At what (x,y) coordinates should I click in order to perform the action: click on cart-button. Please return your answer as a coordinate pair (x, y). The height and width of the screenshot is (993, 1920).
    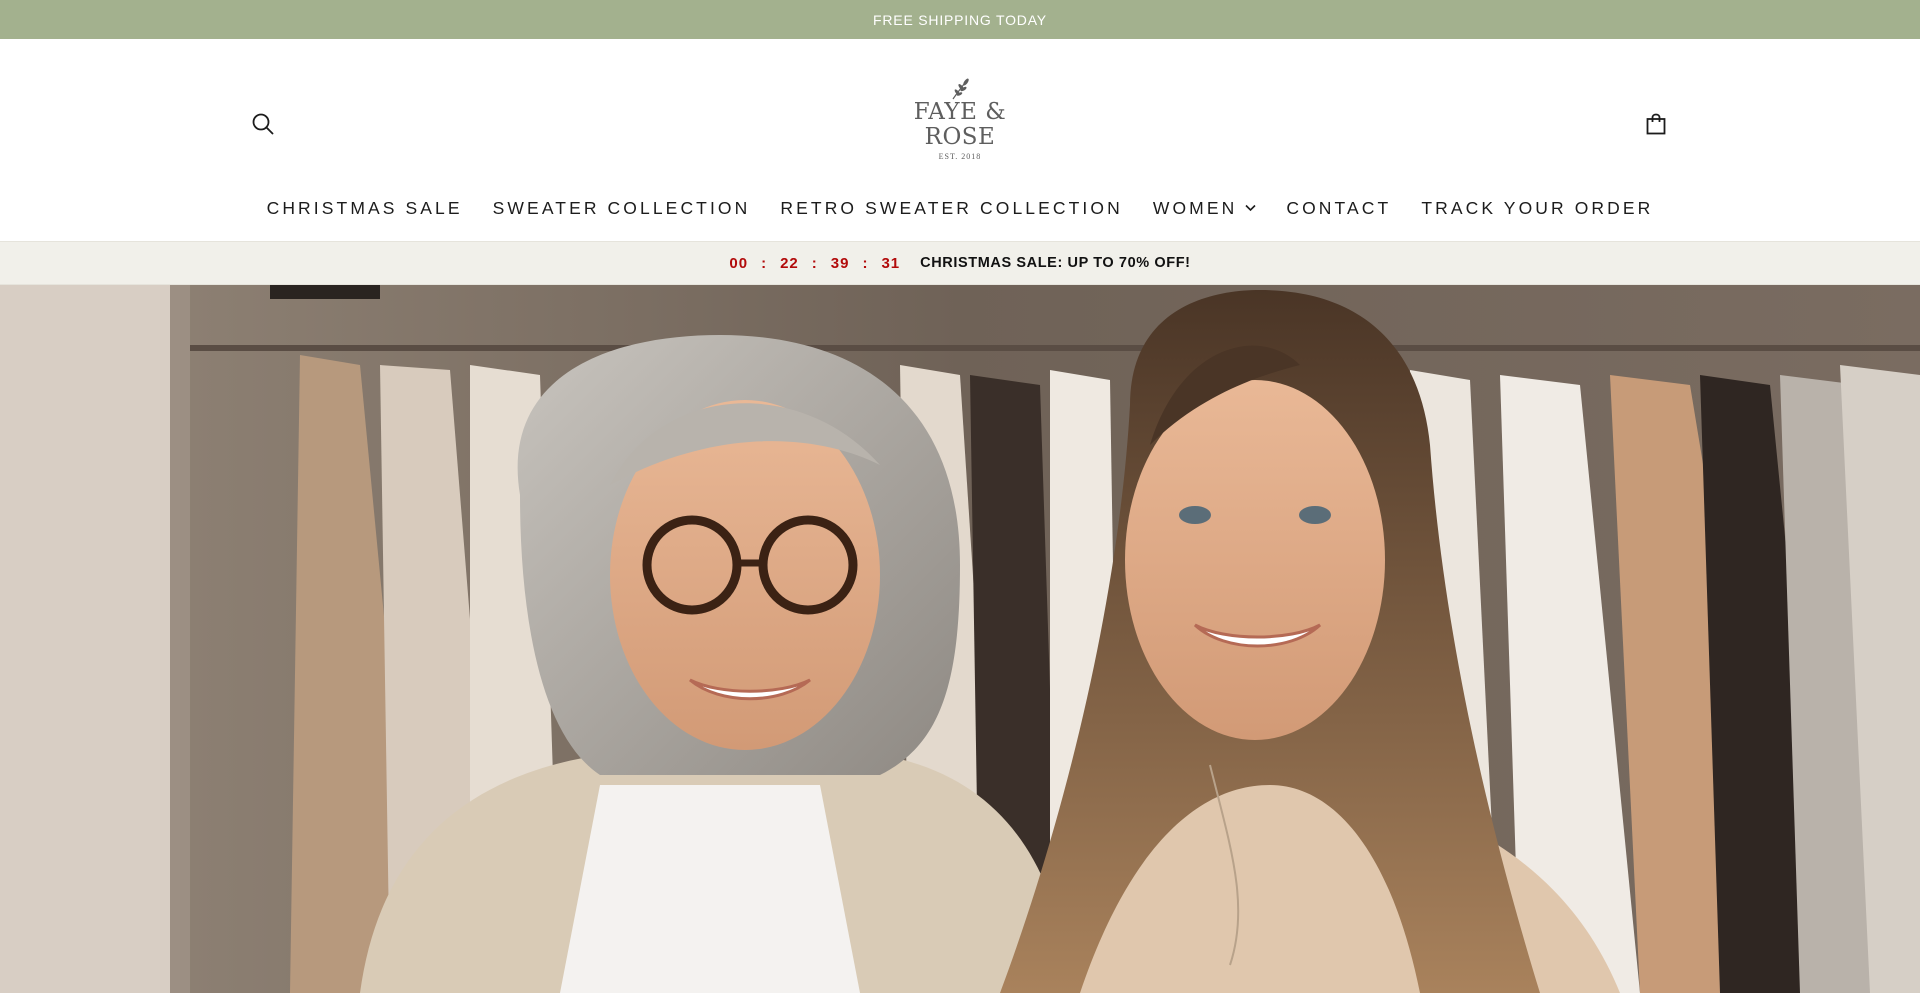
    Looking at the image, I should click on (1656, 124).